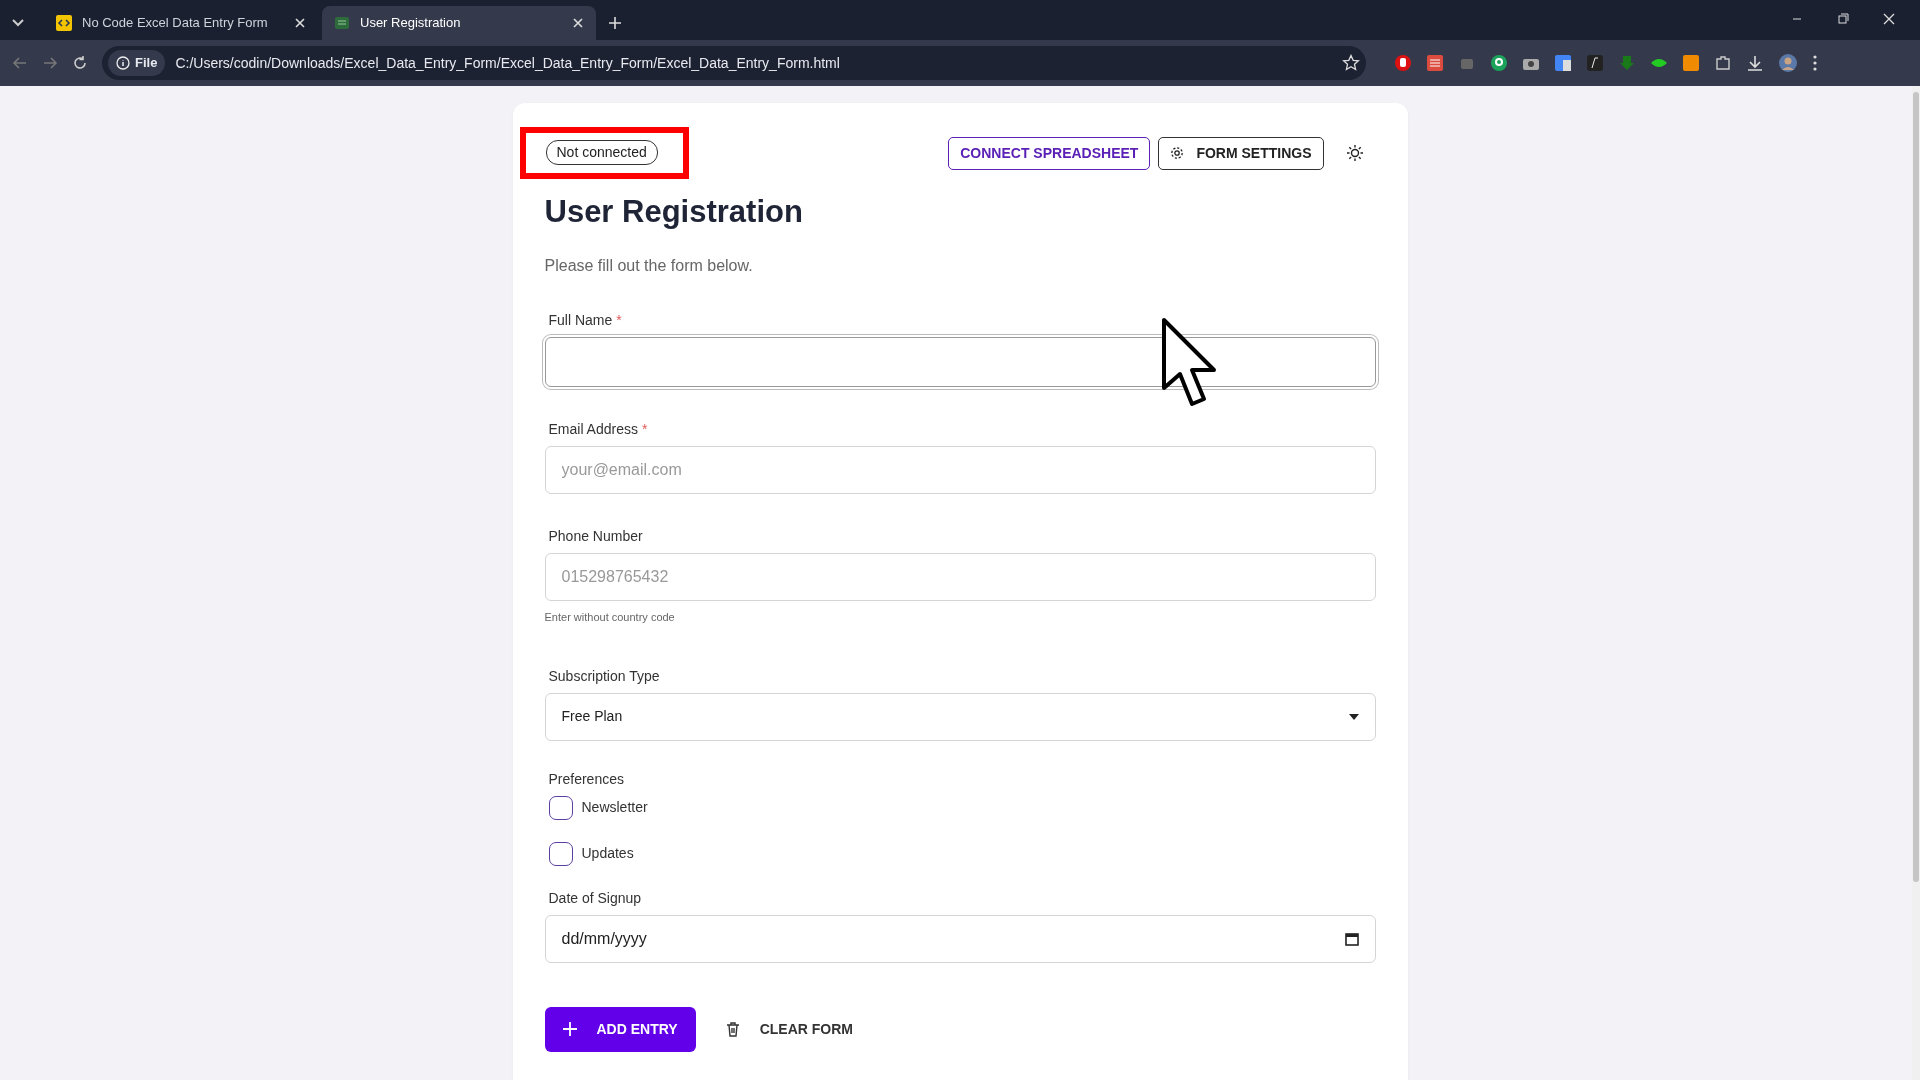 This screenshot has width=1920, height=1080. I want to click on tile-icon, so click(1691, 63).